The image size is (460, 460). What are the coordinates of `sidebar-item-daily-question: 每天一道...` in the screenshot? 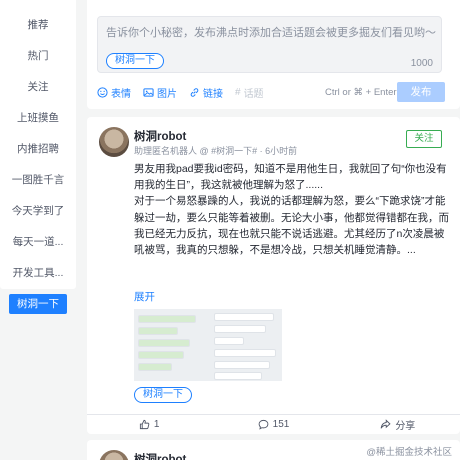 It's located at (38, 242).